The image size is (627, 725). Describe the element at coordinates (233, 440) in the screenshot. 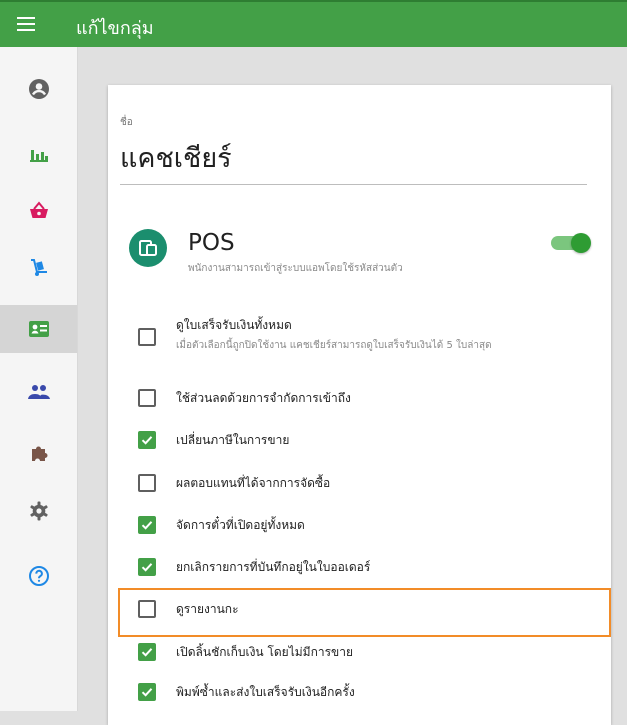

I see `permission-label: เปลี่ยนภาษีในการขาย` at that location.